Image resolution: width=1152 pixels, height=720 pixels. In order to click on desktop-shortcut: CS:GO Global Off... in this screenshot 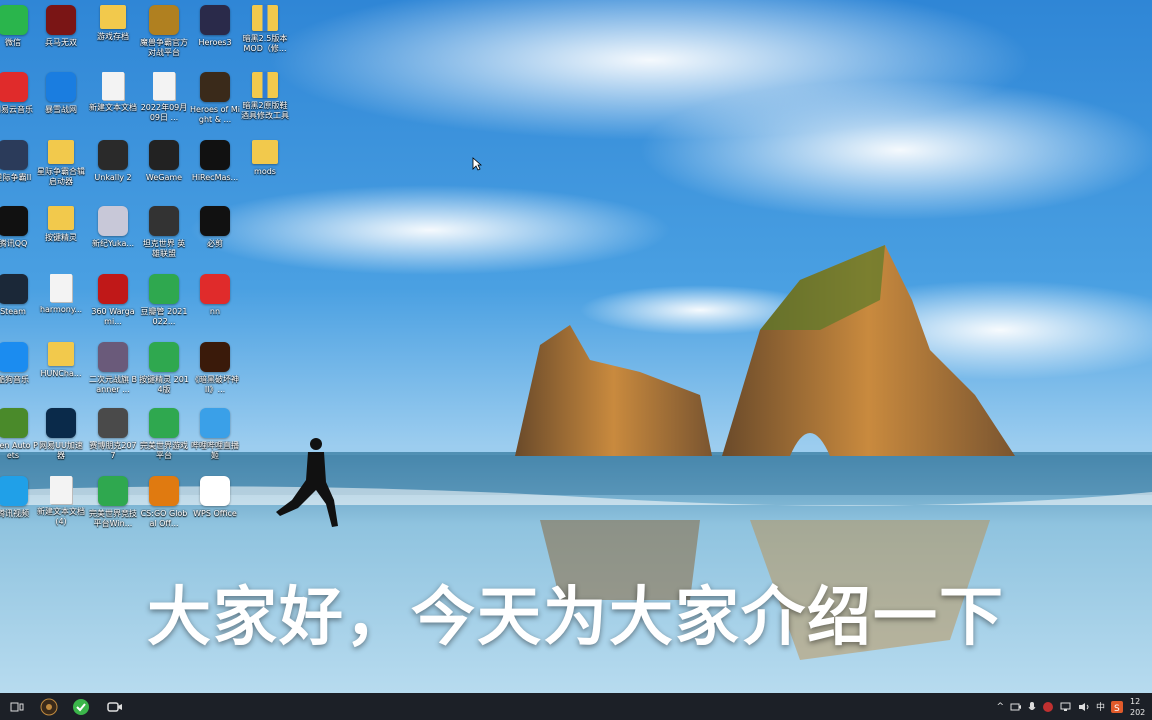, I will do `click(164, 502)`.